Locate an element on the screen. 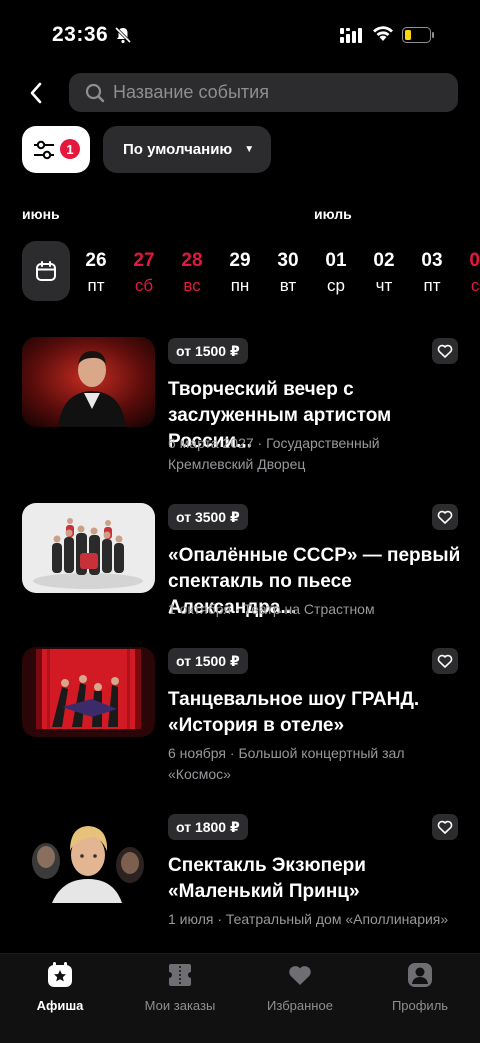 The width and height of the screenshot is (480, 1043). date-number: 28 is located at coordinates (192, 260).